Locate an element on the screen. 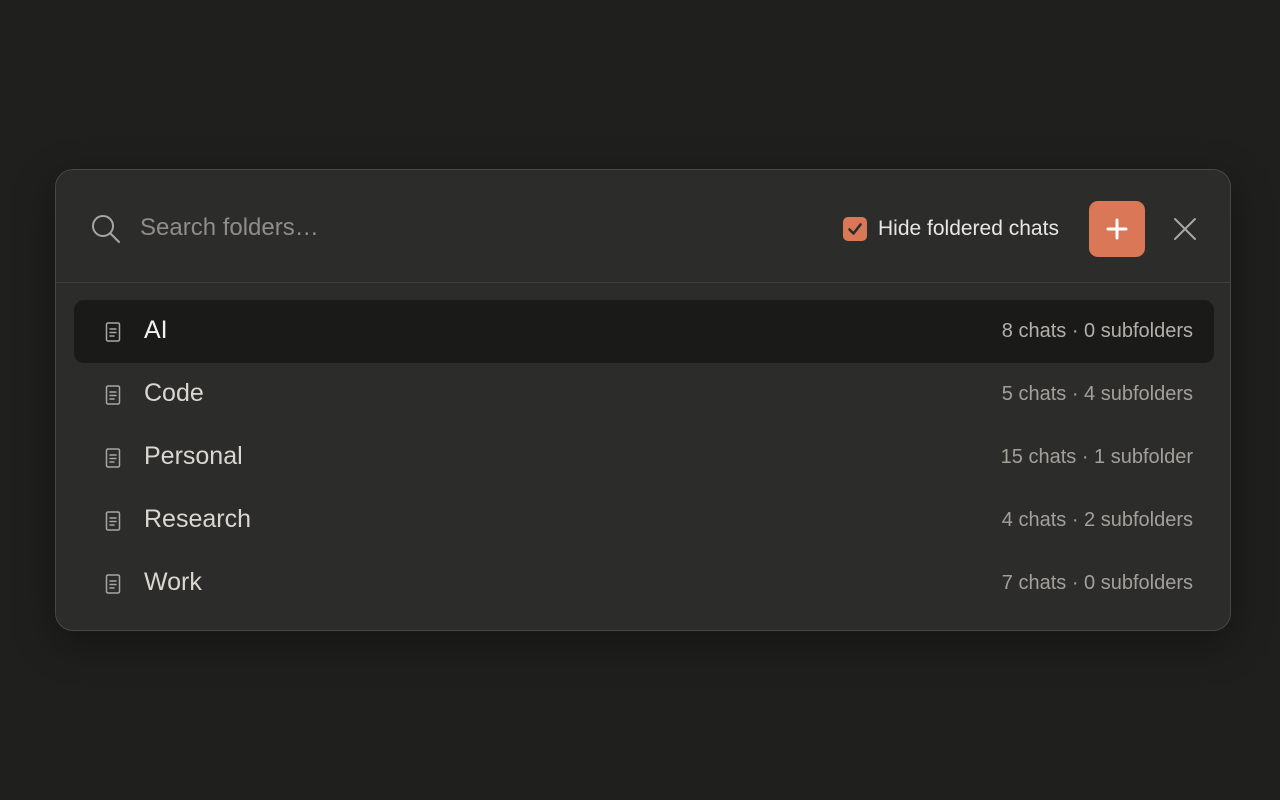  folder-name: Code is located at coordinates (174, 393).